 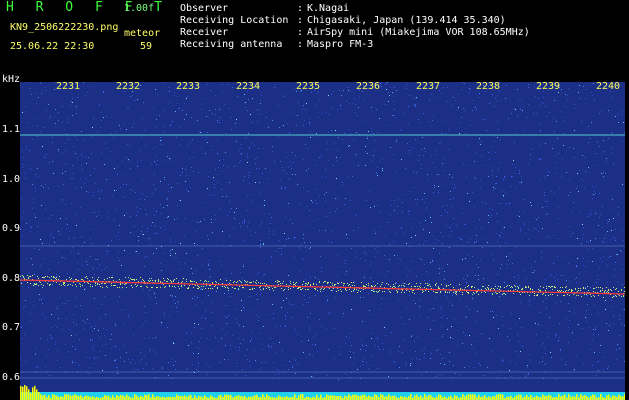 What do you see at coordinates (188, 86) in the screenshot?
I see `x-tick-label: 2233` at bounding box center [188, 86].